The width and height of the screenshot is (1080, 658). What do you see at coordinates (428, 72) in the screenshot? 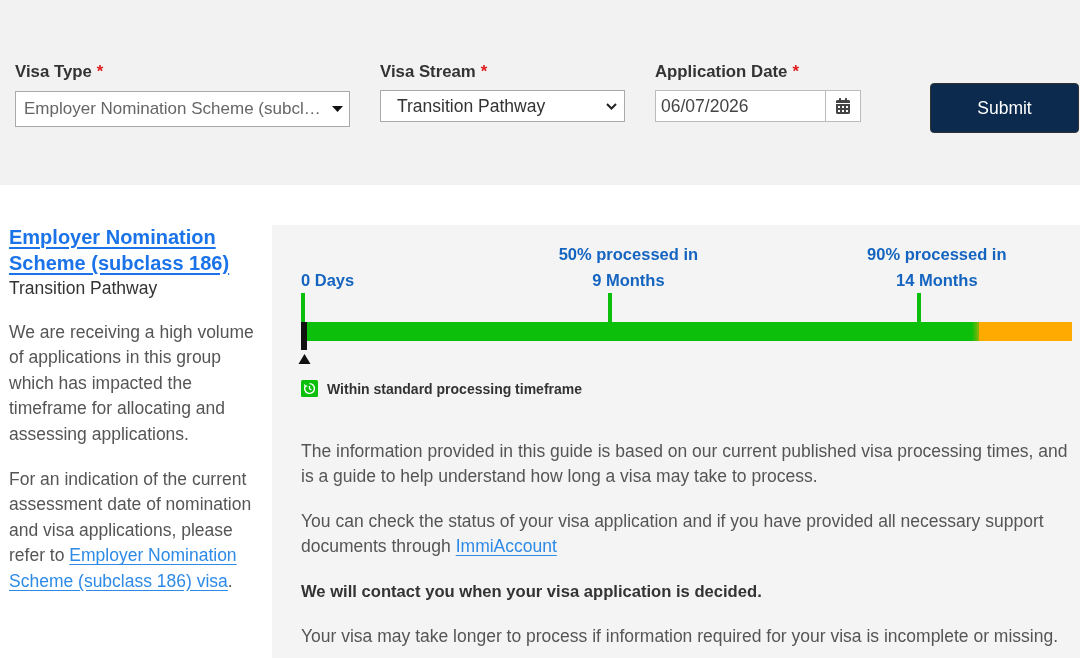
I see `field-label: Visa Stream` at bounding box center [428, 72].